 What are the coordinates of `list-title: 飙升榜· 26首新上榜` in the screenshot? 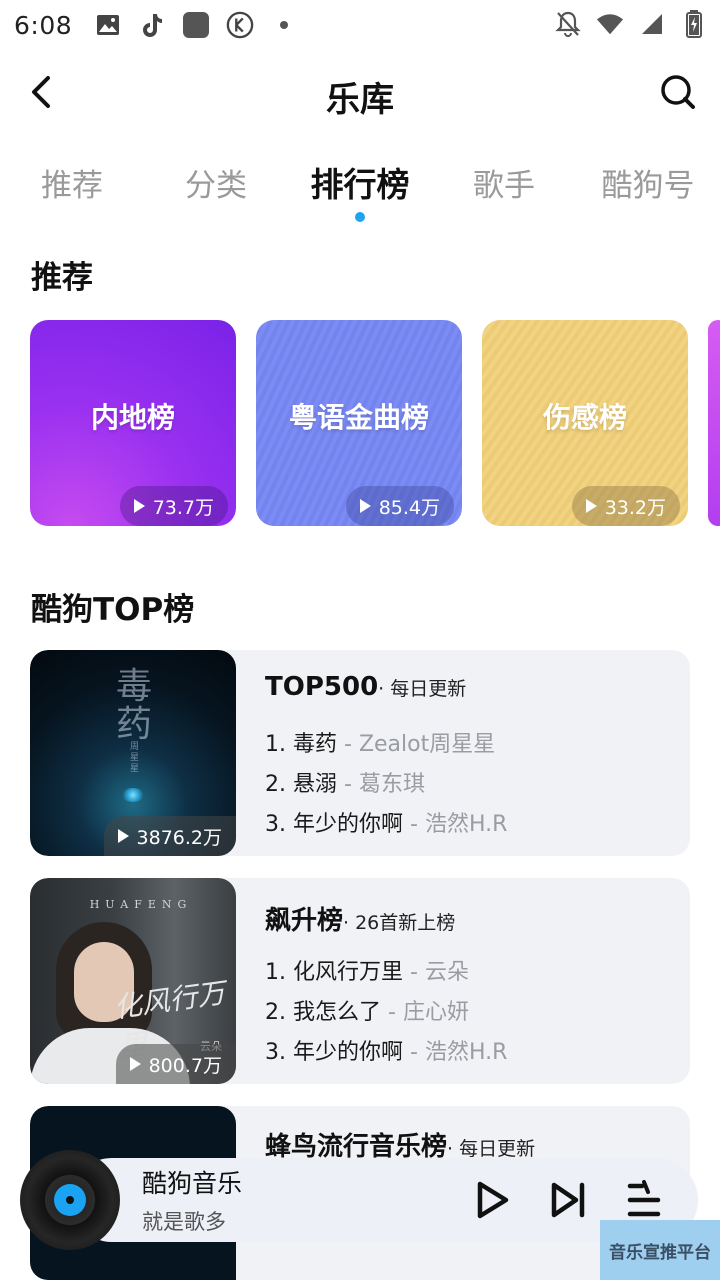 It's located at (360, 918).